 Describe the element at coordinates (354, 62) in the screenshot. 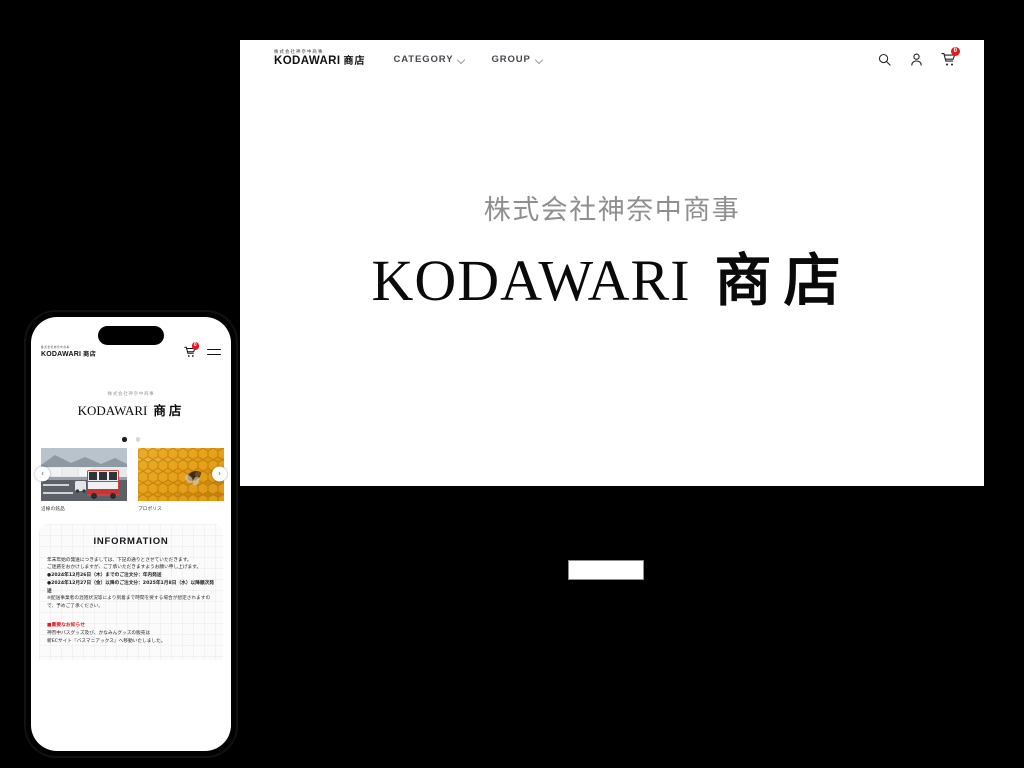

I see `site-logo-title-jp: 商店` at that location.